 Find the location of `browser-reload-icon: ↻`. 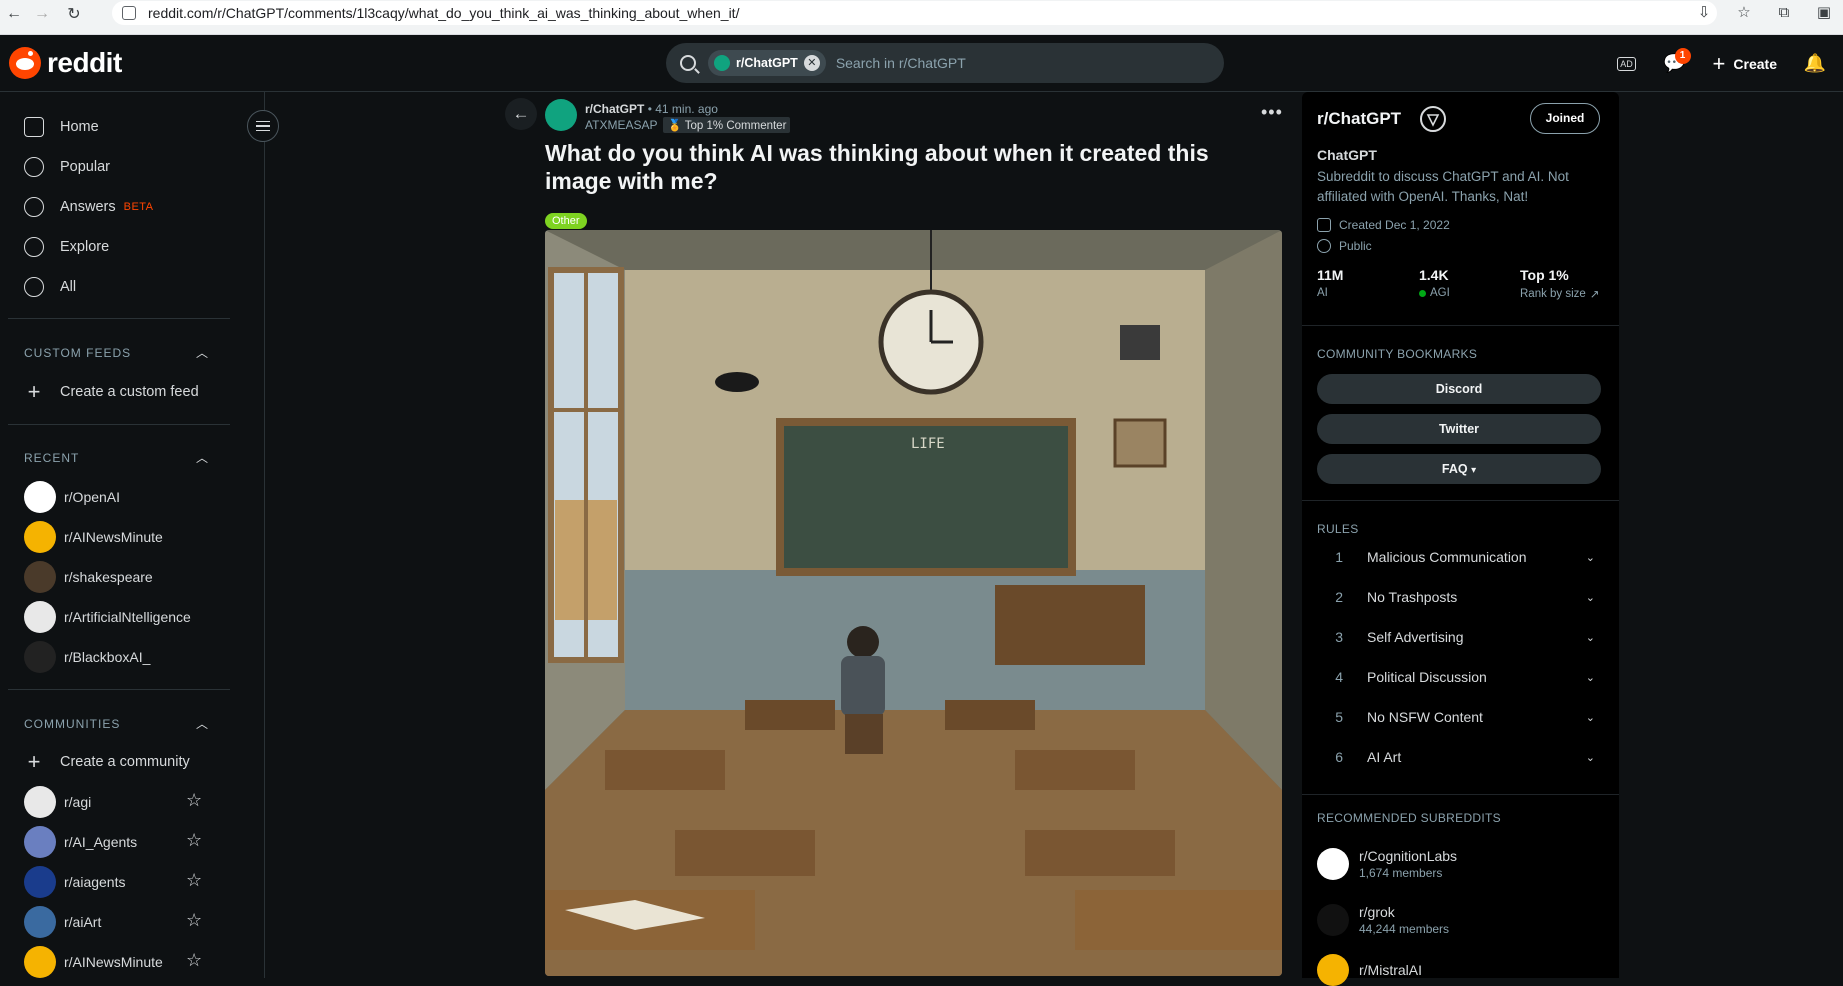

browser-reload-icon: ↻ is located at coordinates (74, 14).